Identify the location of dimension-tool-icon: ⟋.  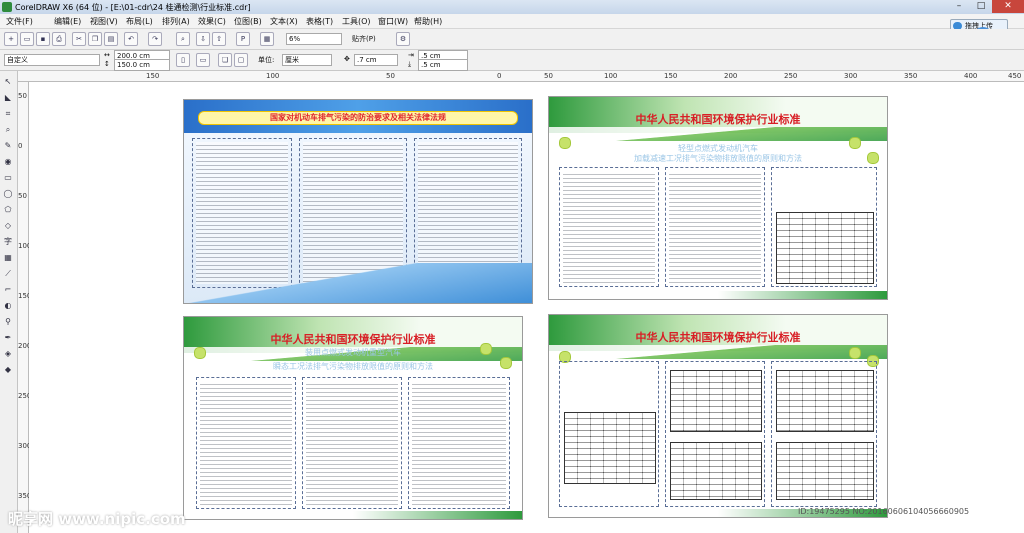
(8, 274).